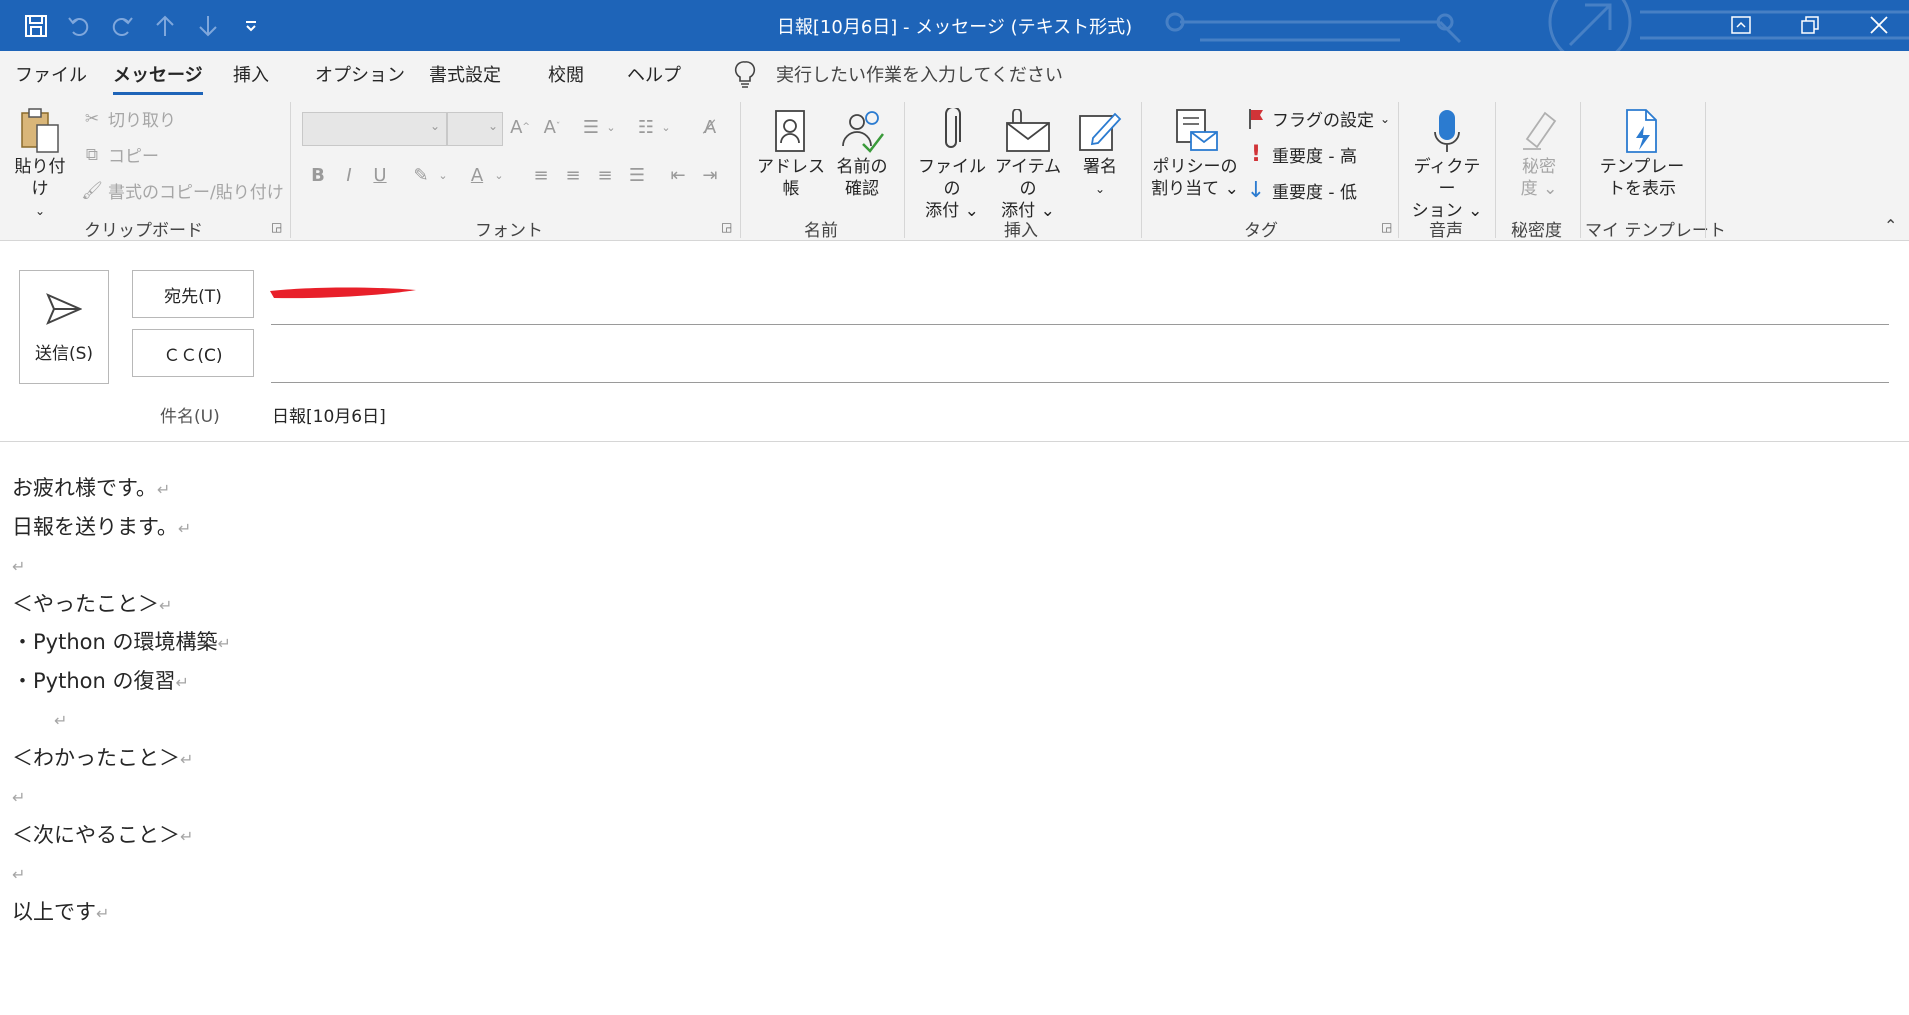 This screenshot has height=1015, width=1909. What do you see at coordinates (51, 74) in the screenshot?
I see `tab-file: ファイル` at bounding box center [51, 74].